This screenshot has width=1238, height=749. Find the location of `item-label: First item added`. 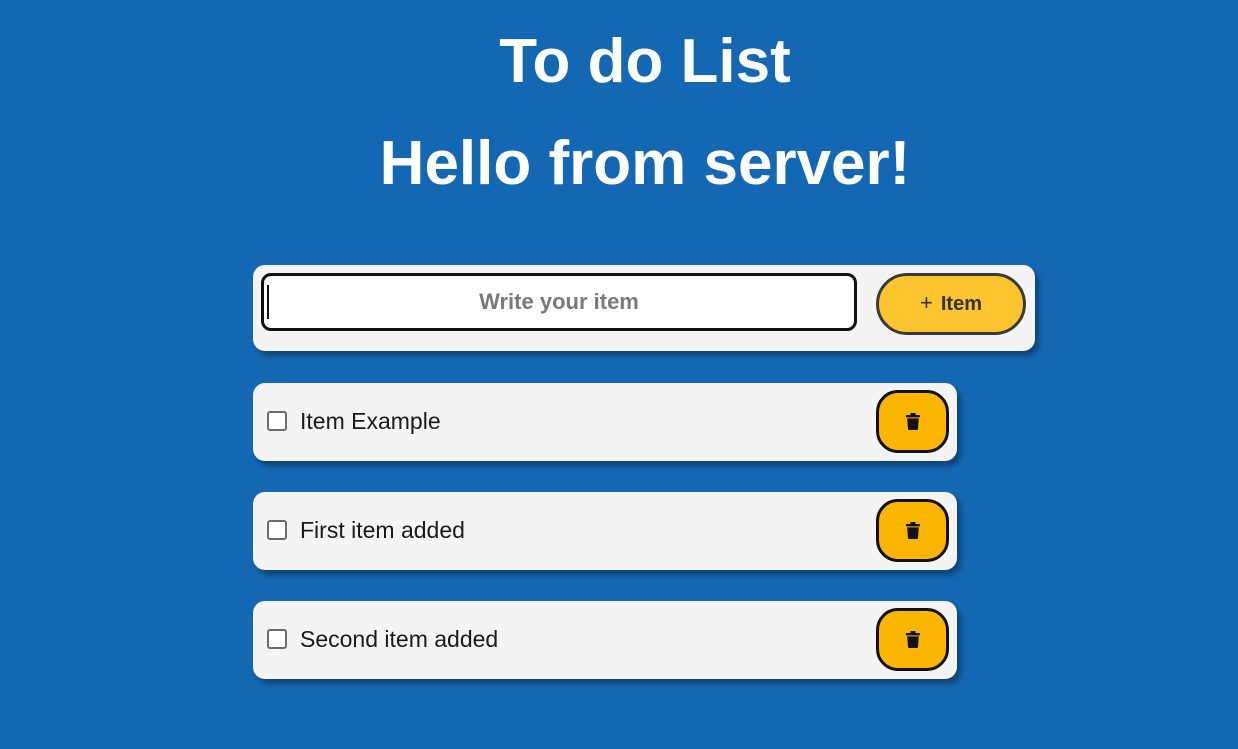

item-label: First item added is located at coordinates (382, 530).